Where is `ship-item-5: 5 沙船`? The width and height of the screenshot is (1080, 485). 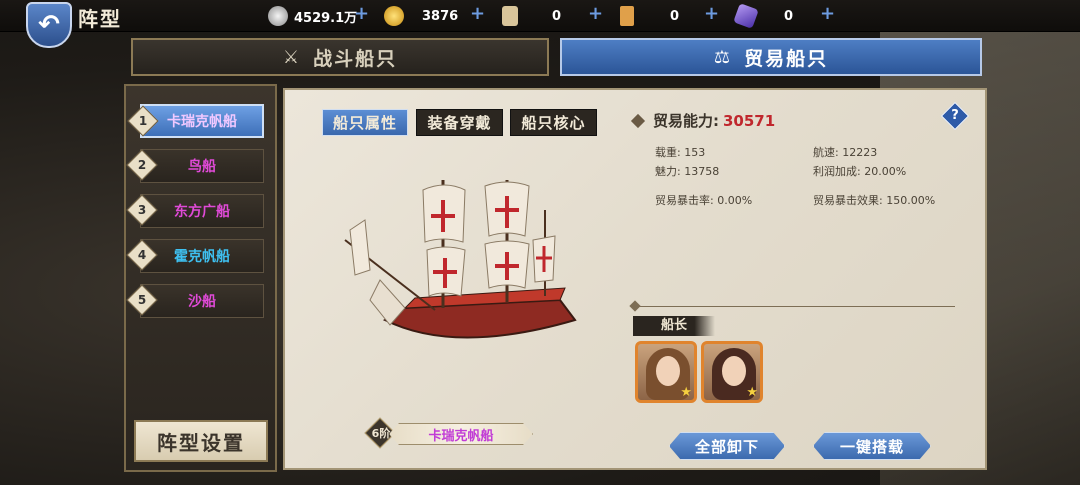
ship-item-5: 5 沙船 is located at coordinates (195, 301).